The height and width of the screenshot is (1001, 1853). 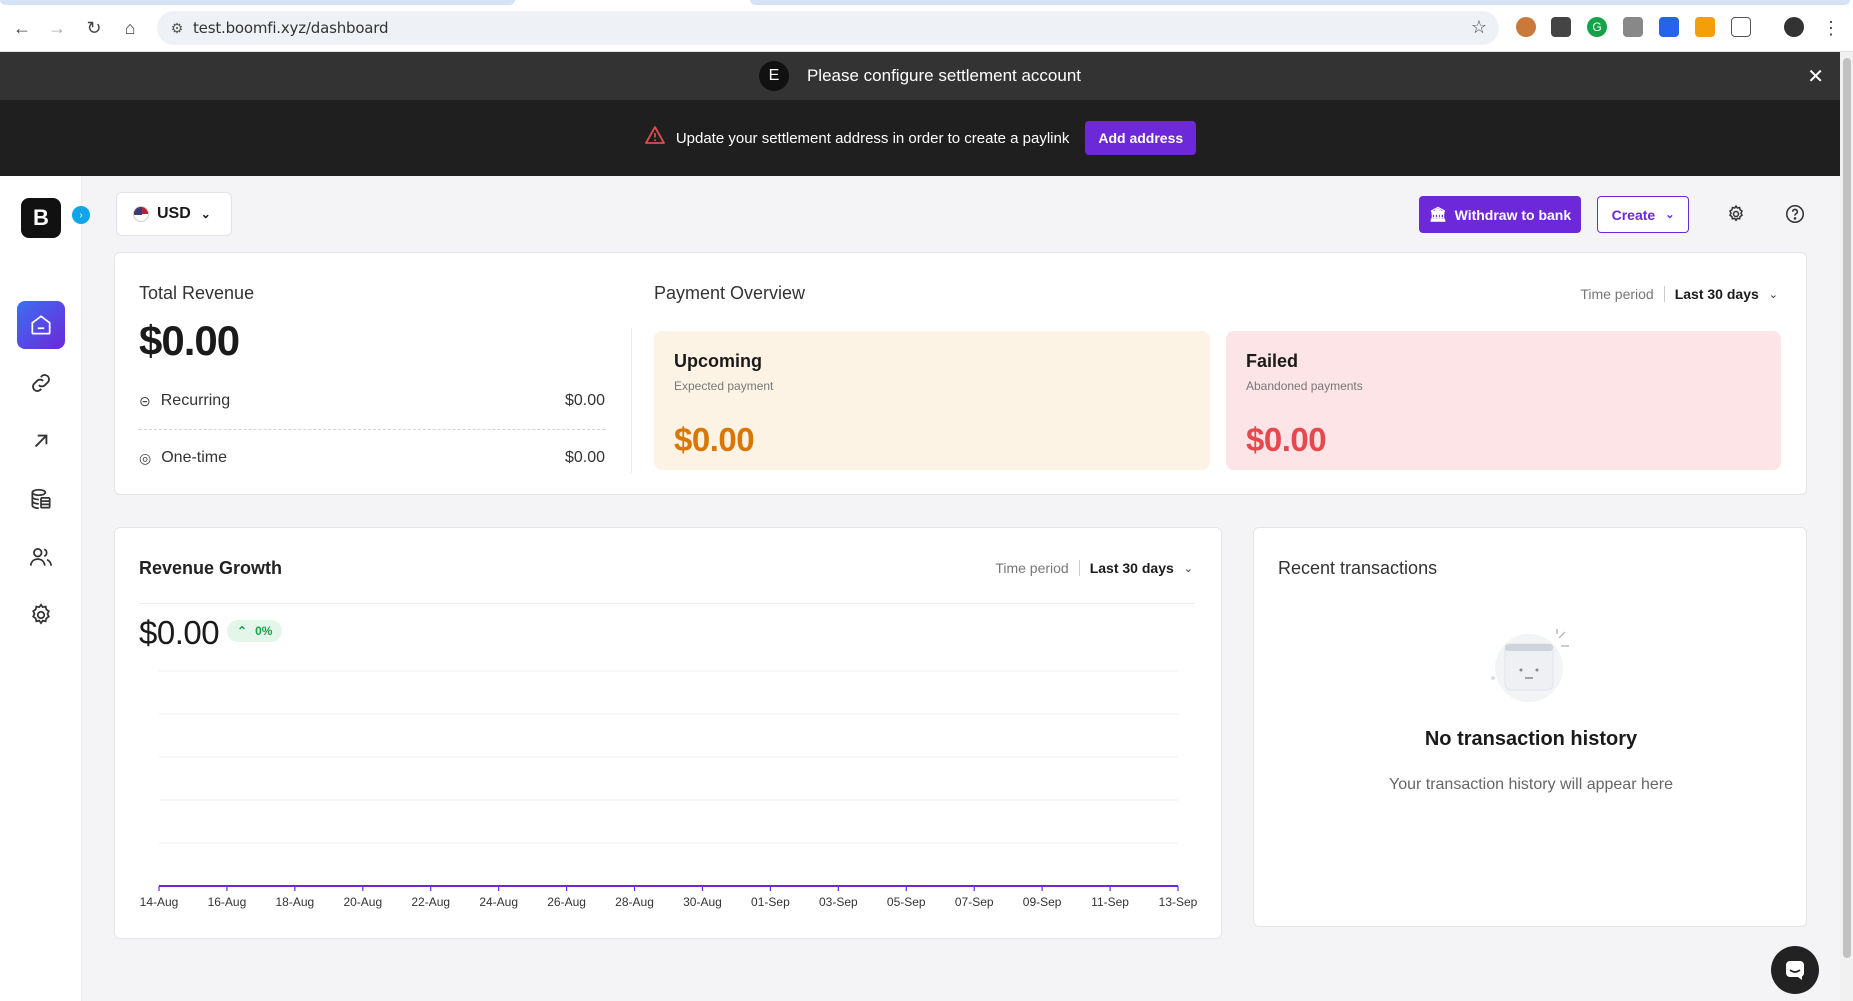 I want to click on x-tick-label: 22-Aug, so click(x=430, y=902).